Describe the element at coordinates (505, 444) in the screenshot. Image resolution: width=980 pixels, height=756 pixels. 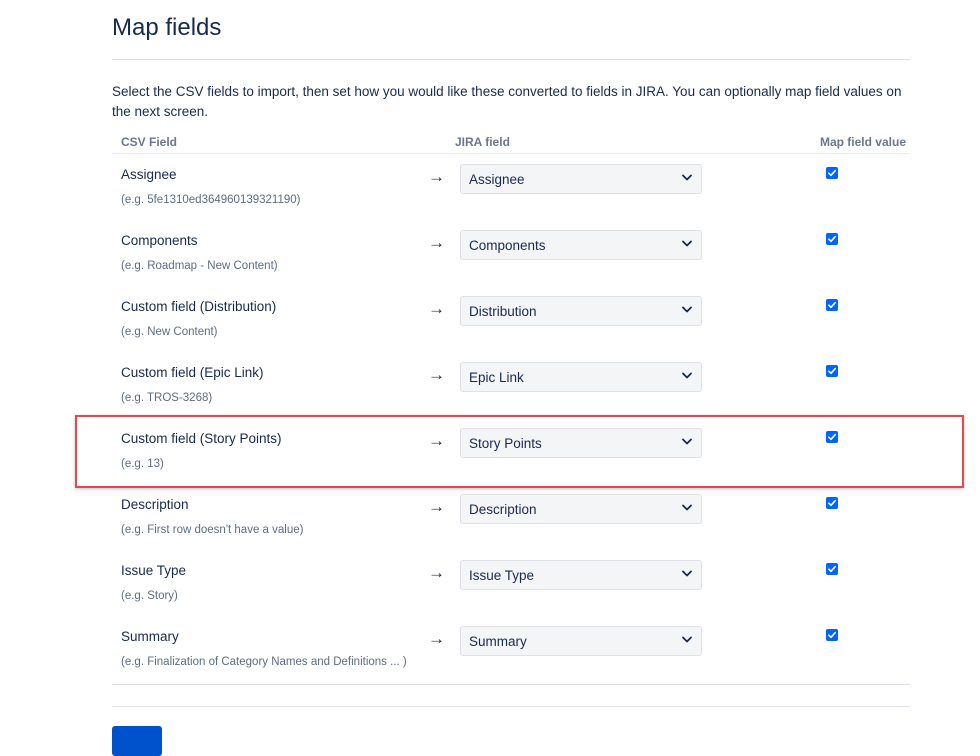
I see `jira-field-select-value: Story Points` at that location.